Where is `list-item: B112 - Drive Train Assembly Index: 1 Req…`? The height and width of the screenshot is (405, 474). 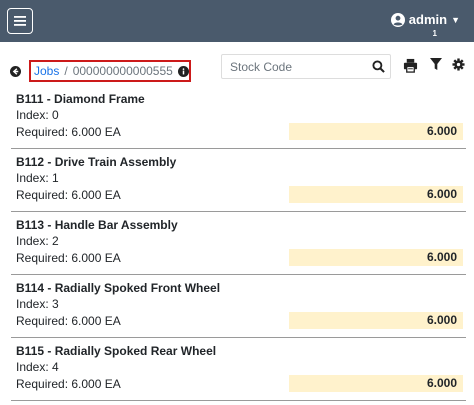 list-item: B112 - Drive Train Assembly Index: 1 Req… is located at coordinates (238, 180).